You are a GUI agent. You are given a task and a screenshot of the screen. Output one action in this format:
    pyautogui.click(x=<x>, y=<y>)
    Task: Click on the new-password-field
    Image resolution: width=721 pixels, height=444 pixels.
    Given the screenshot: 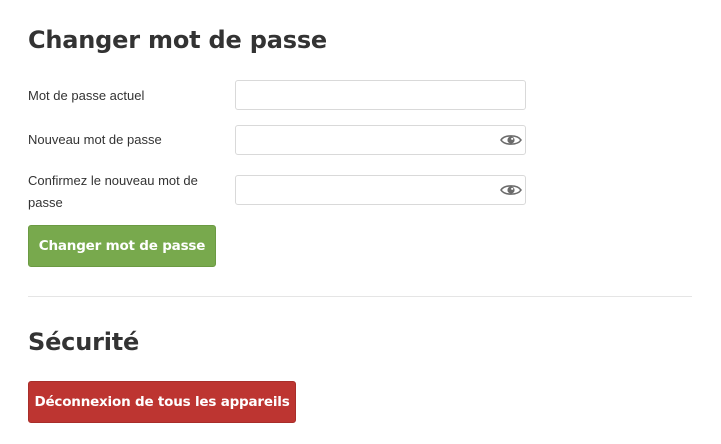 What is the action you would take?
    pyautogui.click(x=380, y=140)
    